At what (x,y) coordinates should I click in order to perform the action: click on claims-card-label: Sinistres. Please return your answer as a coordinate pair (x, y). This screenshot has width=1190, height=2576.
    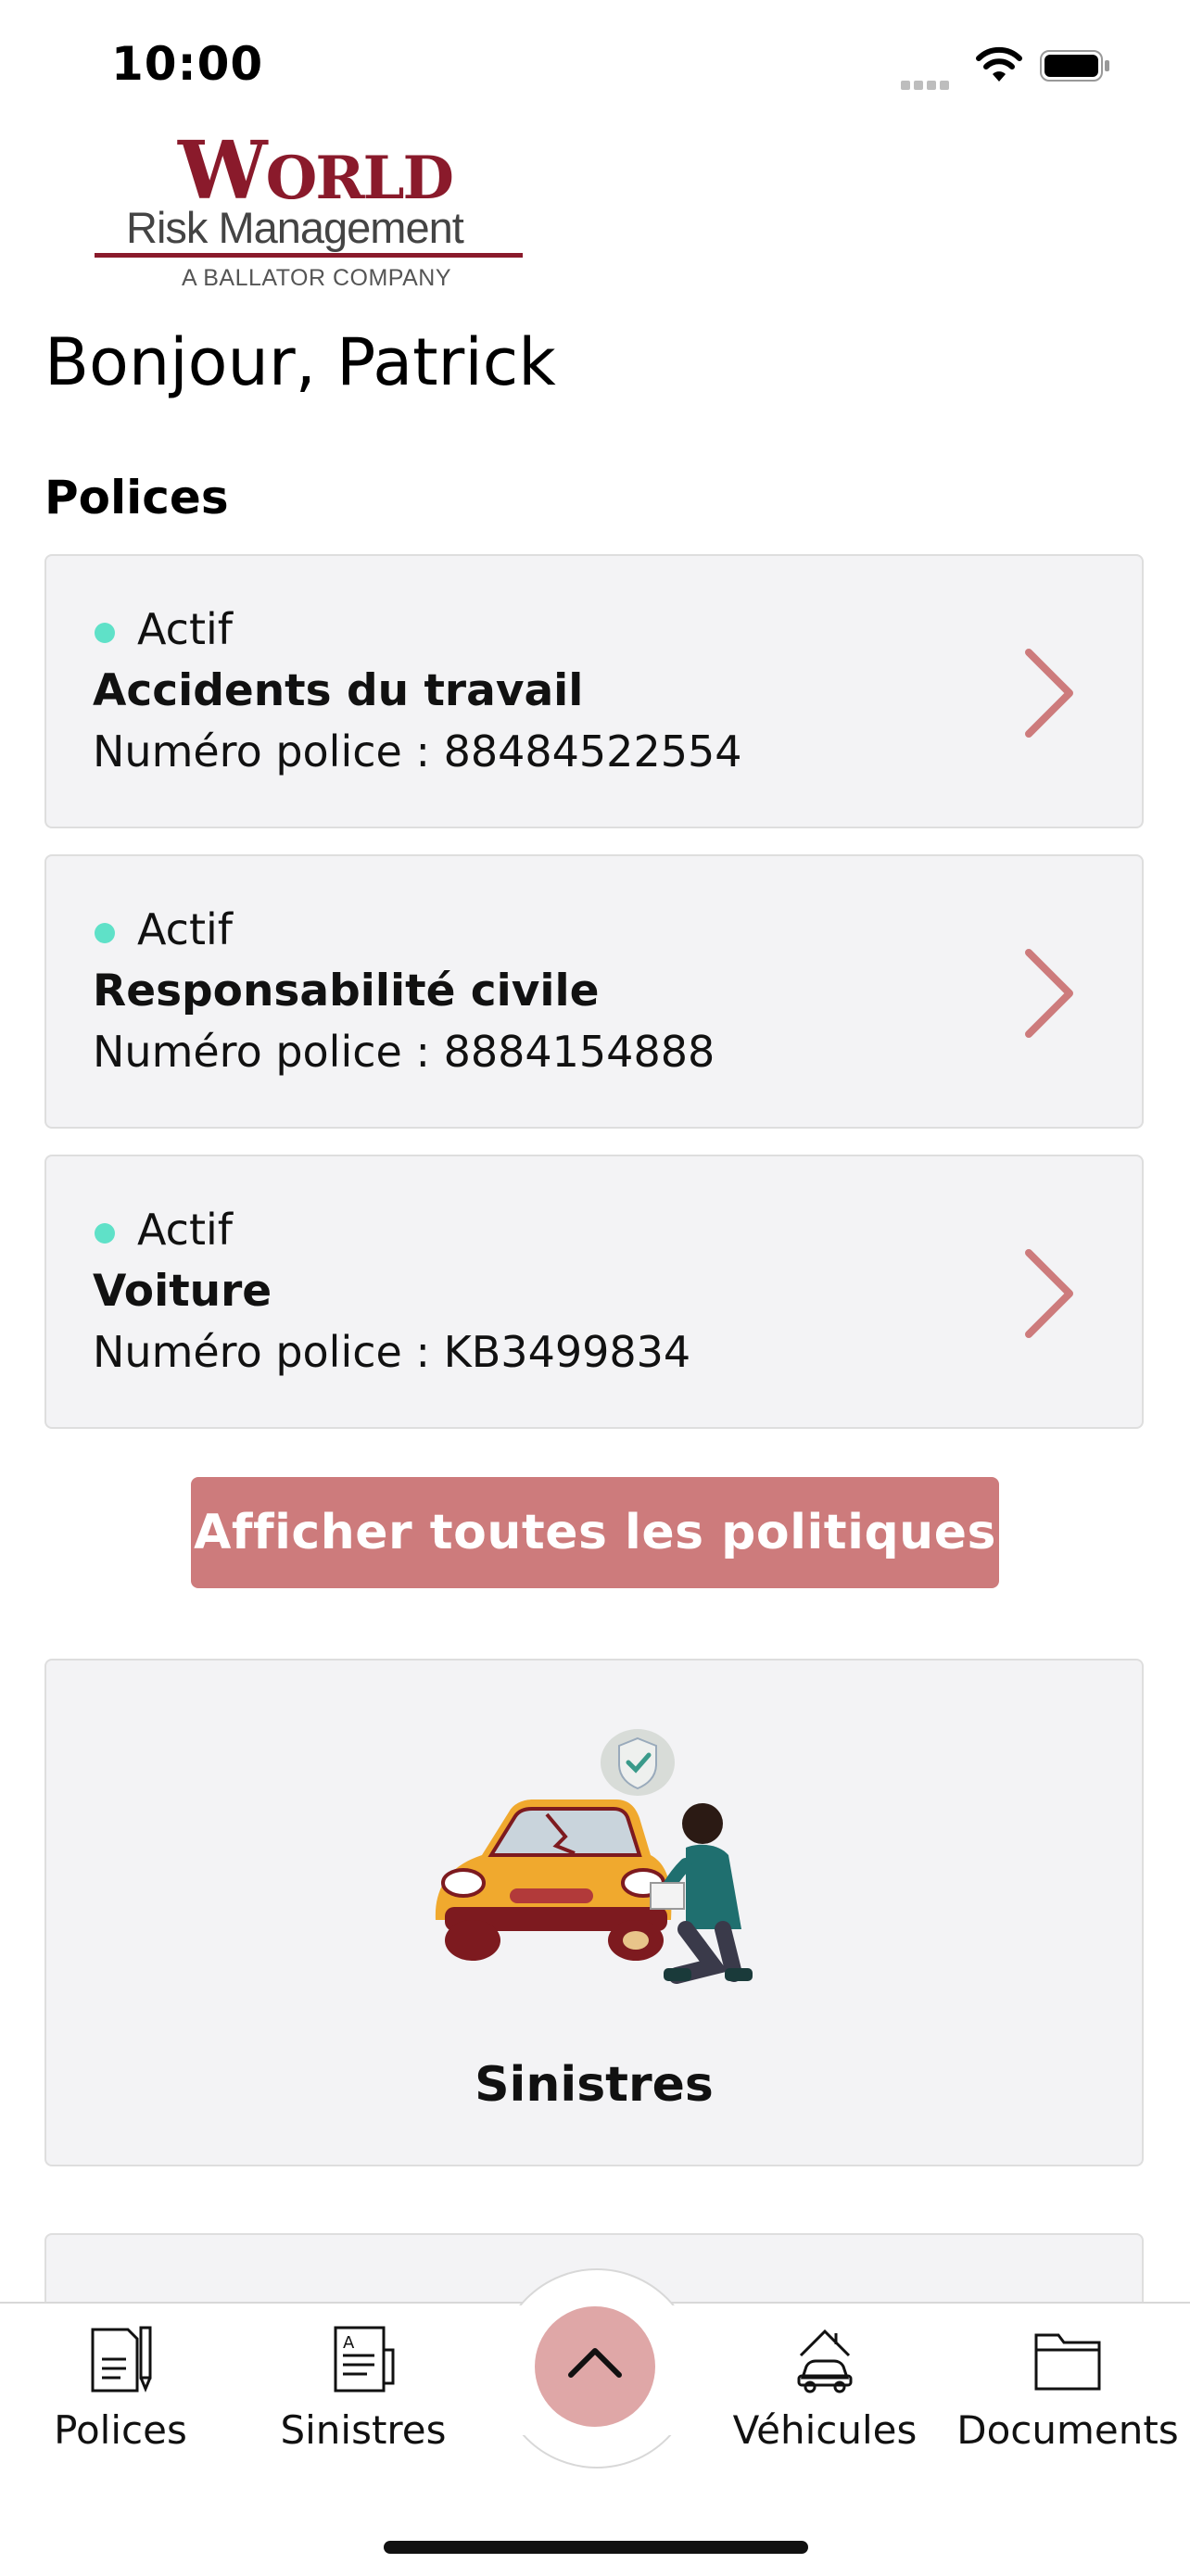
    Looking at the image, I should click on (594, 2085).